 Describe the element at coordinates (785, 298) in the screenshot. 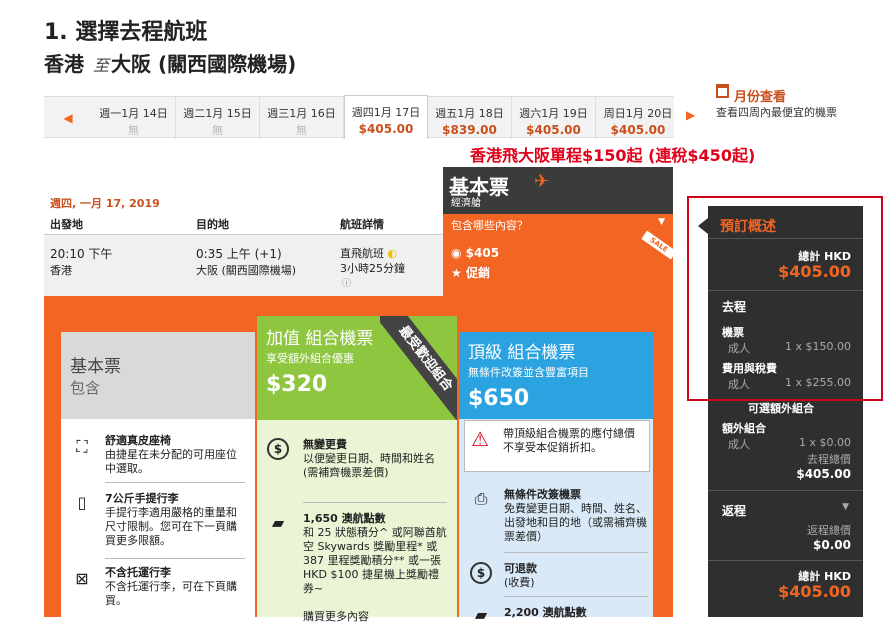

I see `highlight-box` at that location.